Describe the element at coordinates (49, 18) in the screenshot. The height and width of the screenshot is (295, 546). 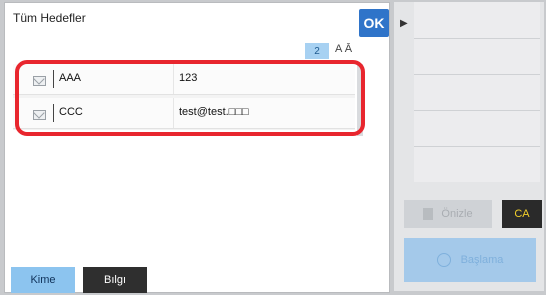
I see `panel-title: Tüm Hedefler` at that location.